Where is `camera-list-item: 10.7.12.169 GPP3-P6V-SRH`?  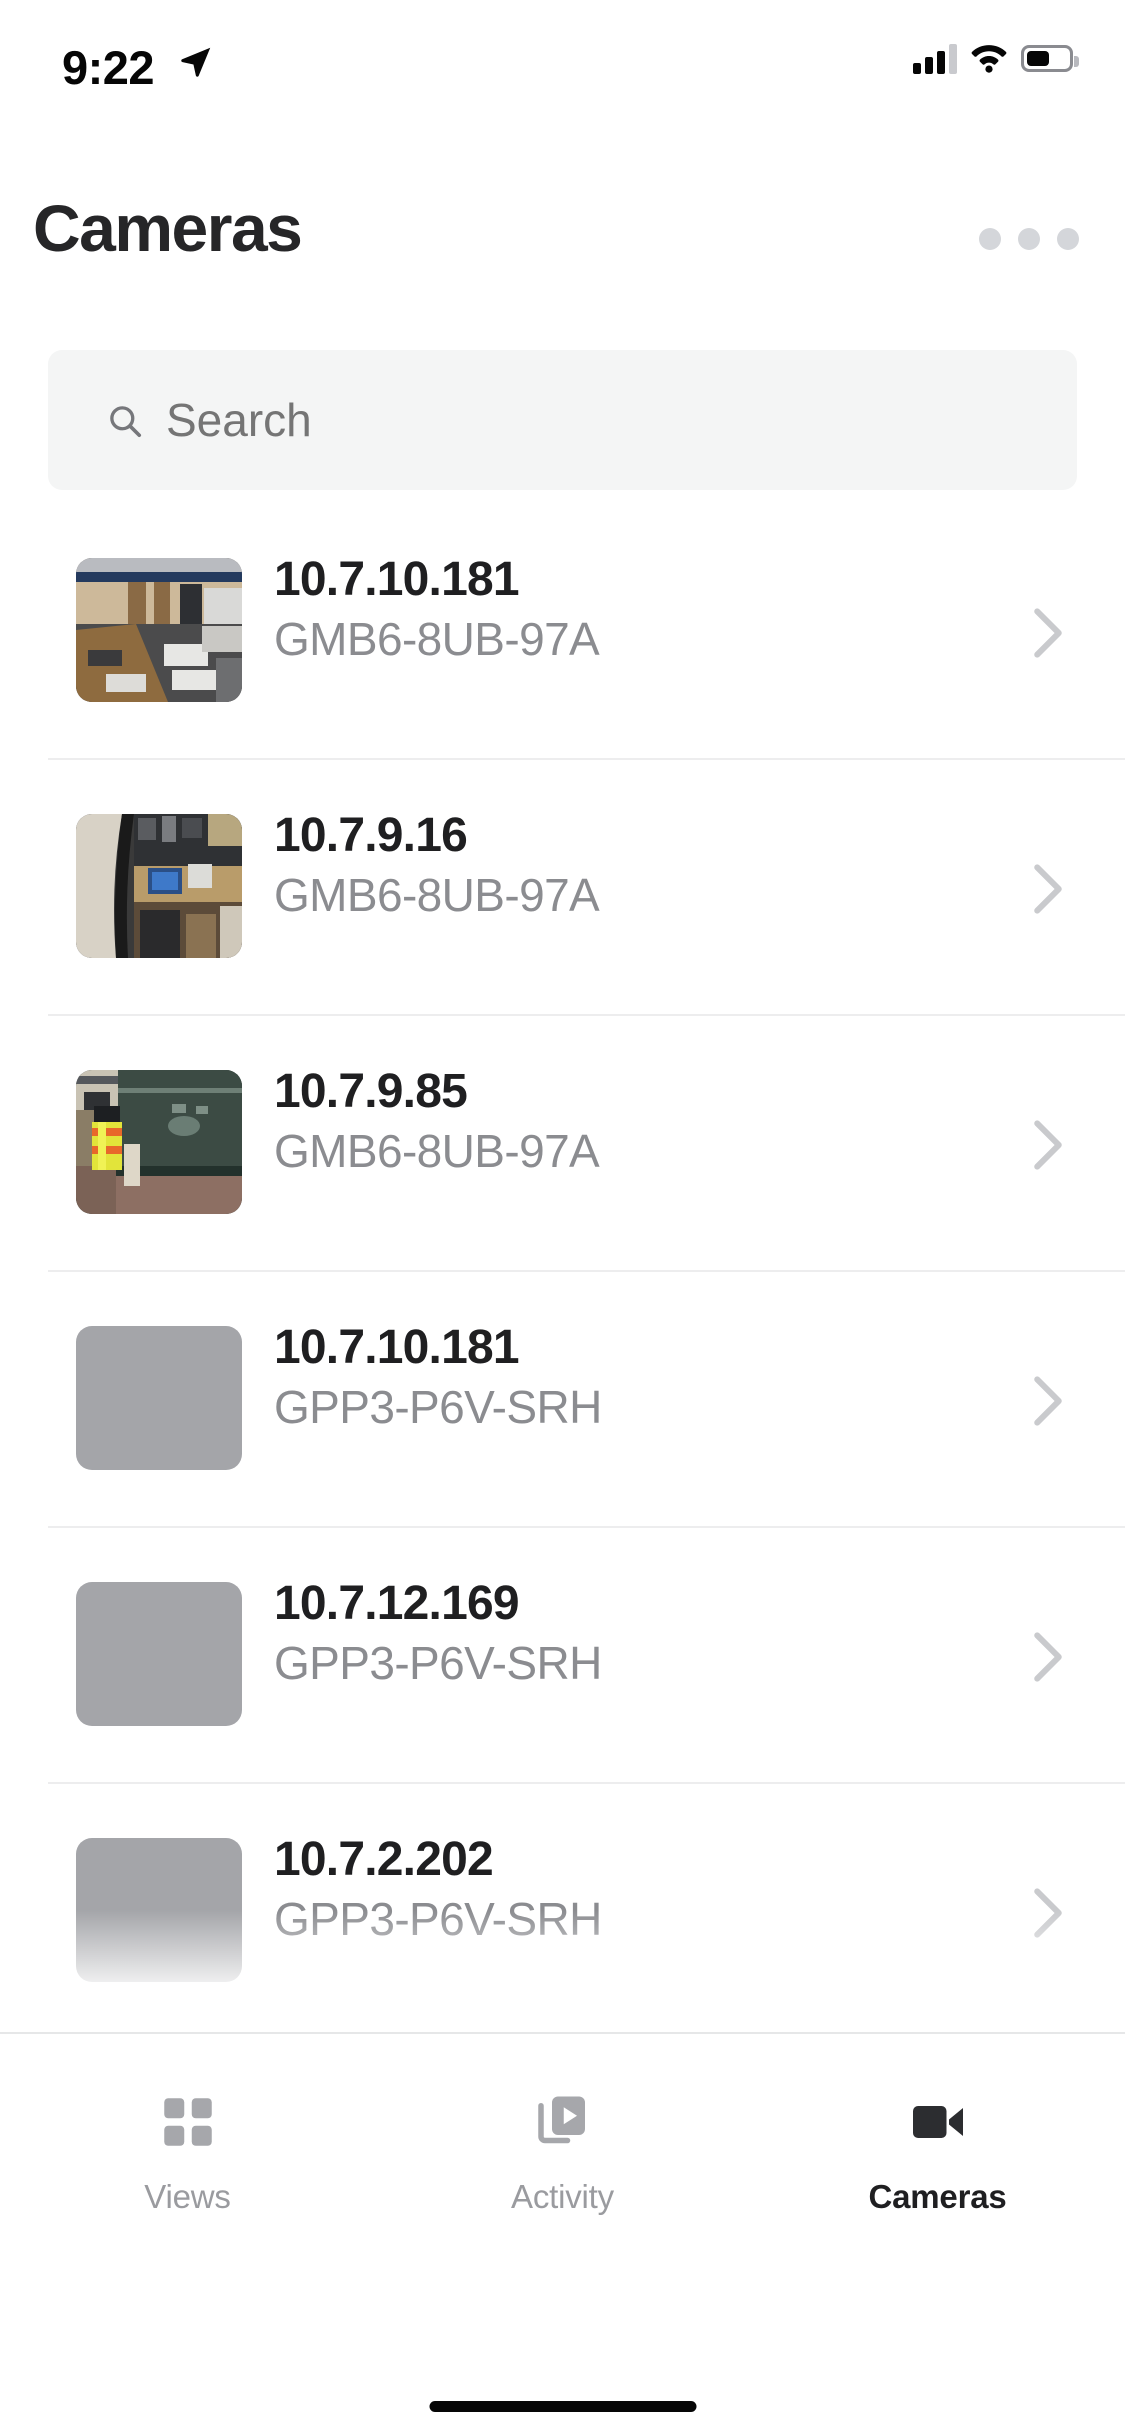 camera-list-item: 10.7.12.169 GPP3-P6V-SRH is located at coordinates (562, 1654).